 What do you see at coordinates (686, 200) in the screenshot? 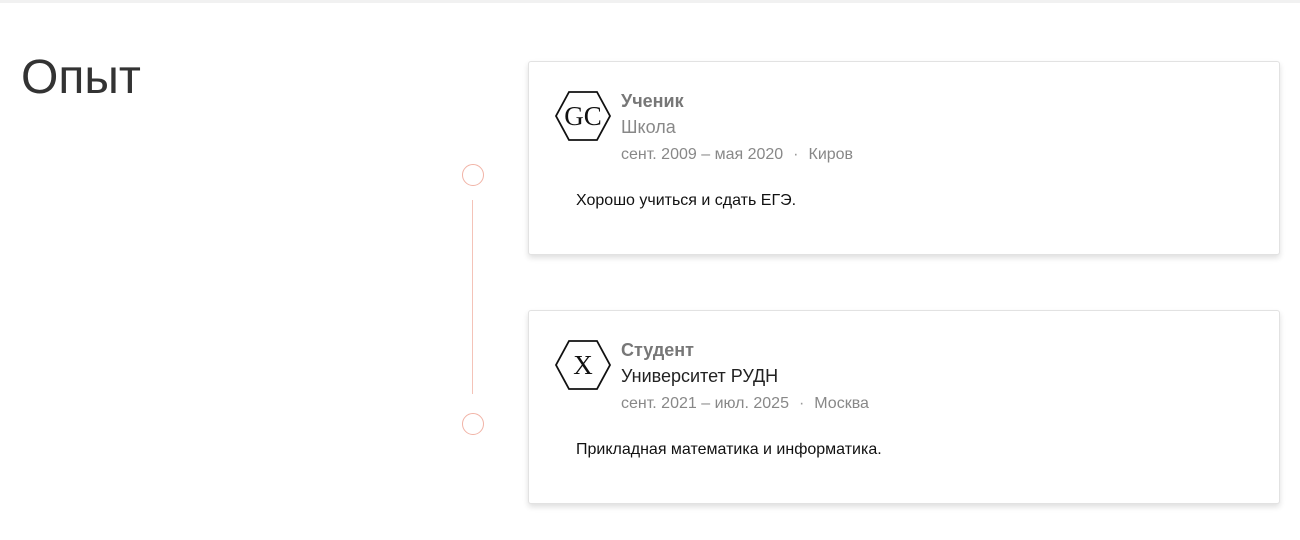
I see `experience-description: Хорошо учиться и сдать ЕГЭ.` at bounding box center [686, 200].